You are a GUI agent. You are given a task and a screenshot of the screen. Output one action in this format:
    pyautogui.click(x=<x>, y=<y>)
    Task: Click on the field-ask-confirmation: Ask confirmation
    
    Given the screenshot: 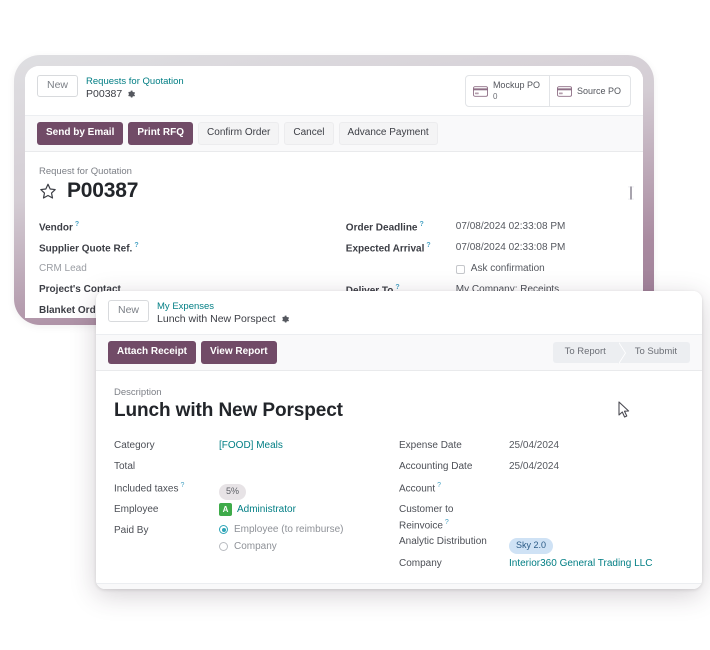 What is the action you would take?
    pyautogui.click(x=487, y=269)
    